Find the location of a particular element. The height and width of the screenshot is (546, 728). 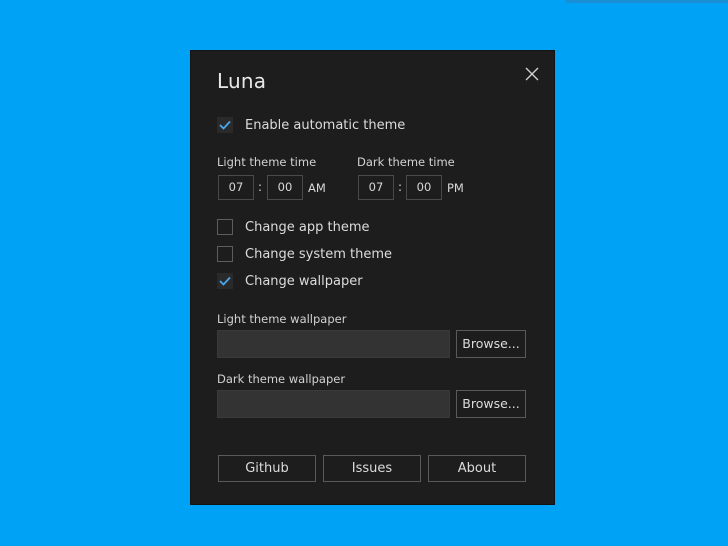

dark-theme-wallpaper-label: Dark theme wallpaper is located at coordinates (281, 379).